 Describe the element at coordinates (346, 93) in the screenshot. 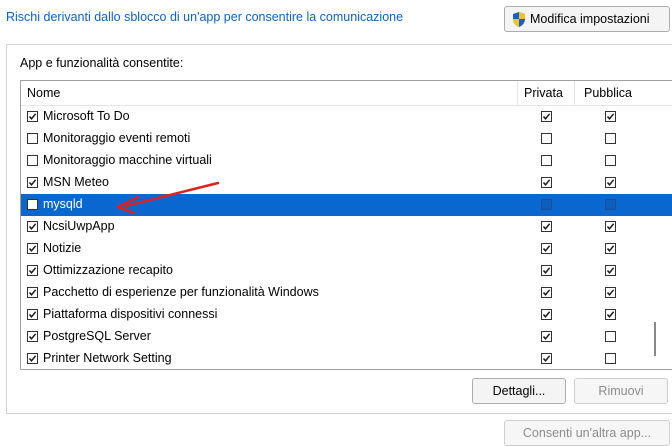

I see `list-header: Nome Privata Pubblica` at that location.